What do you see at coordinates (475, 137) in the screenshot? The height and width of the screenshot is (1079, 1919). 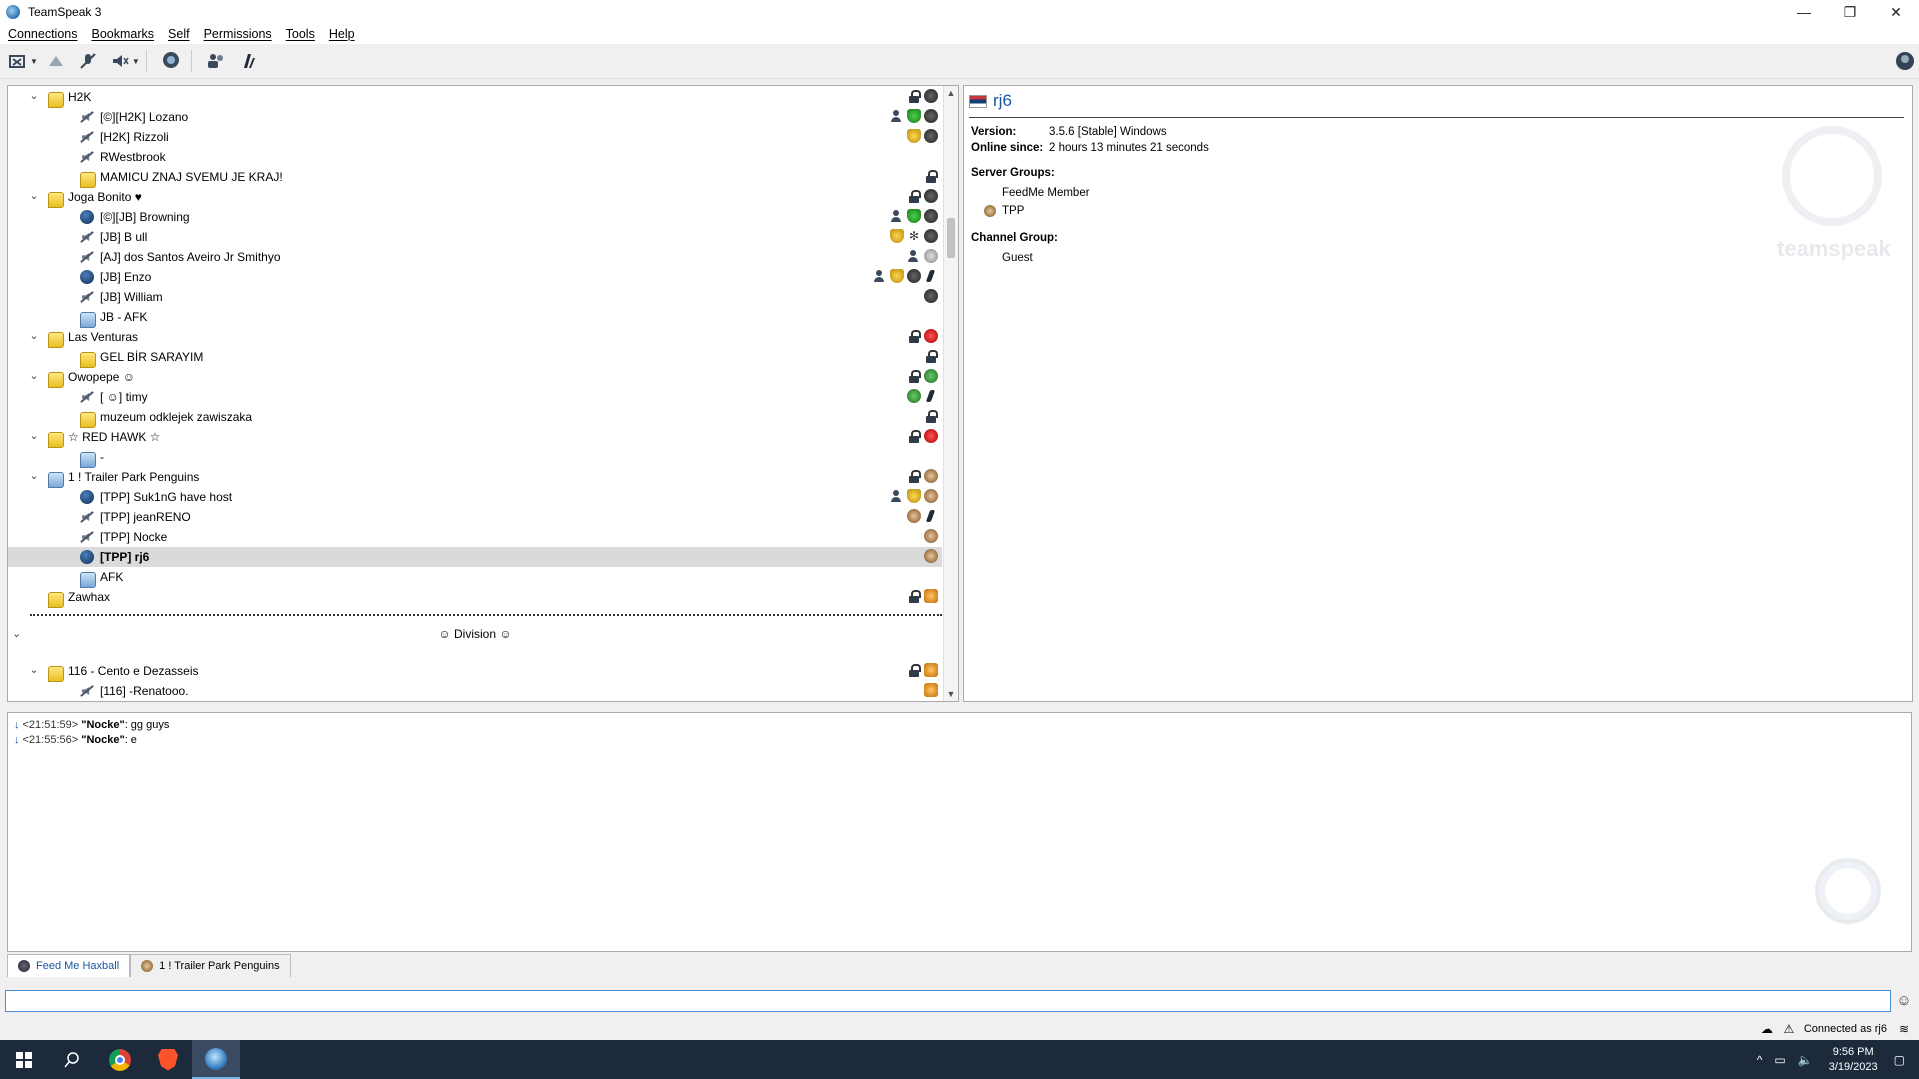 I see `client-row: [H2K] Rizzoli` at bounding box center [475, 137].